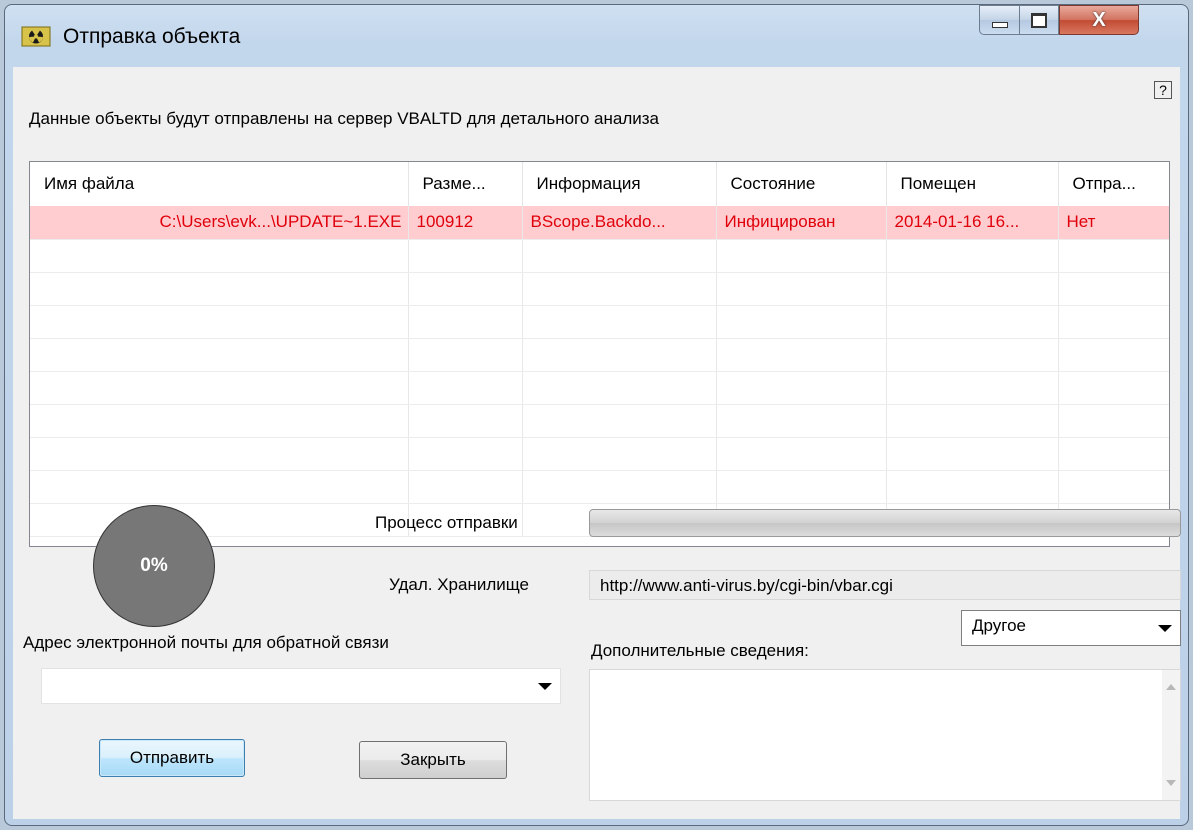 This screenshot has height=830, width=1193. Describe the element at coordinates (301, 686) in the screenshot. I see `email-combobox` at that location.